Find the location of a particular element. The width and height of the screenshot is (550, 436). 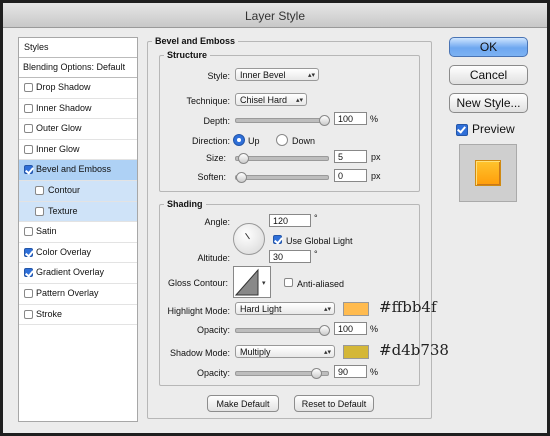

size-slider-knob is located at coordinates (243, 158).